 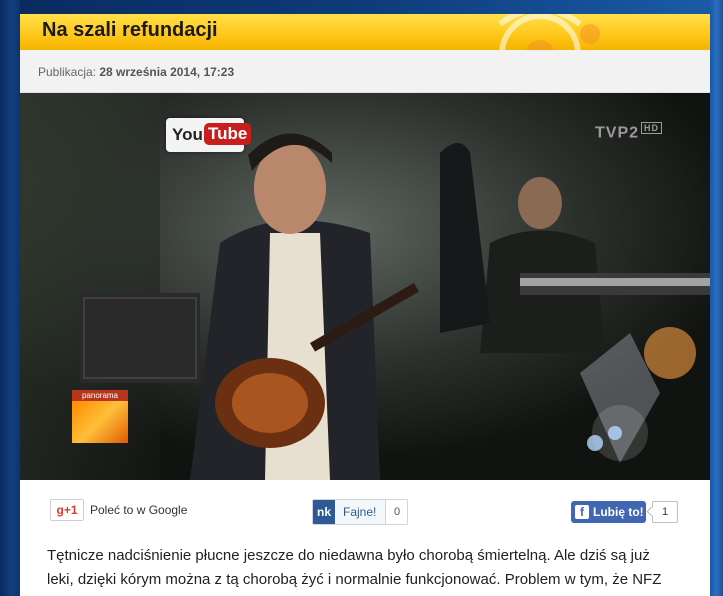 What do you see at coordinates (100, 395) in the screenshot?
I see `panorama-label: panorama` at bounding box center [100, 395].